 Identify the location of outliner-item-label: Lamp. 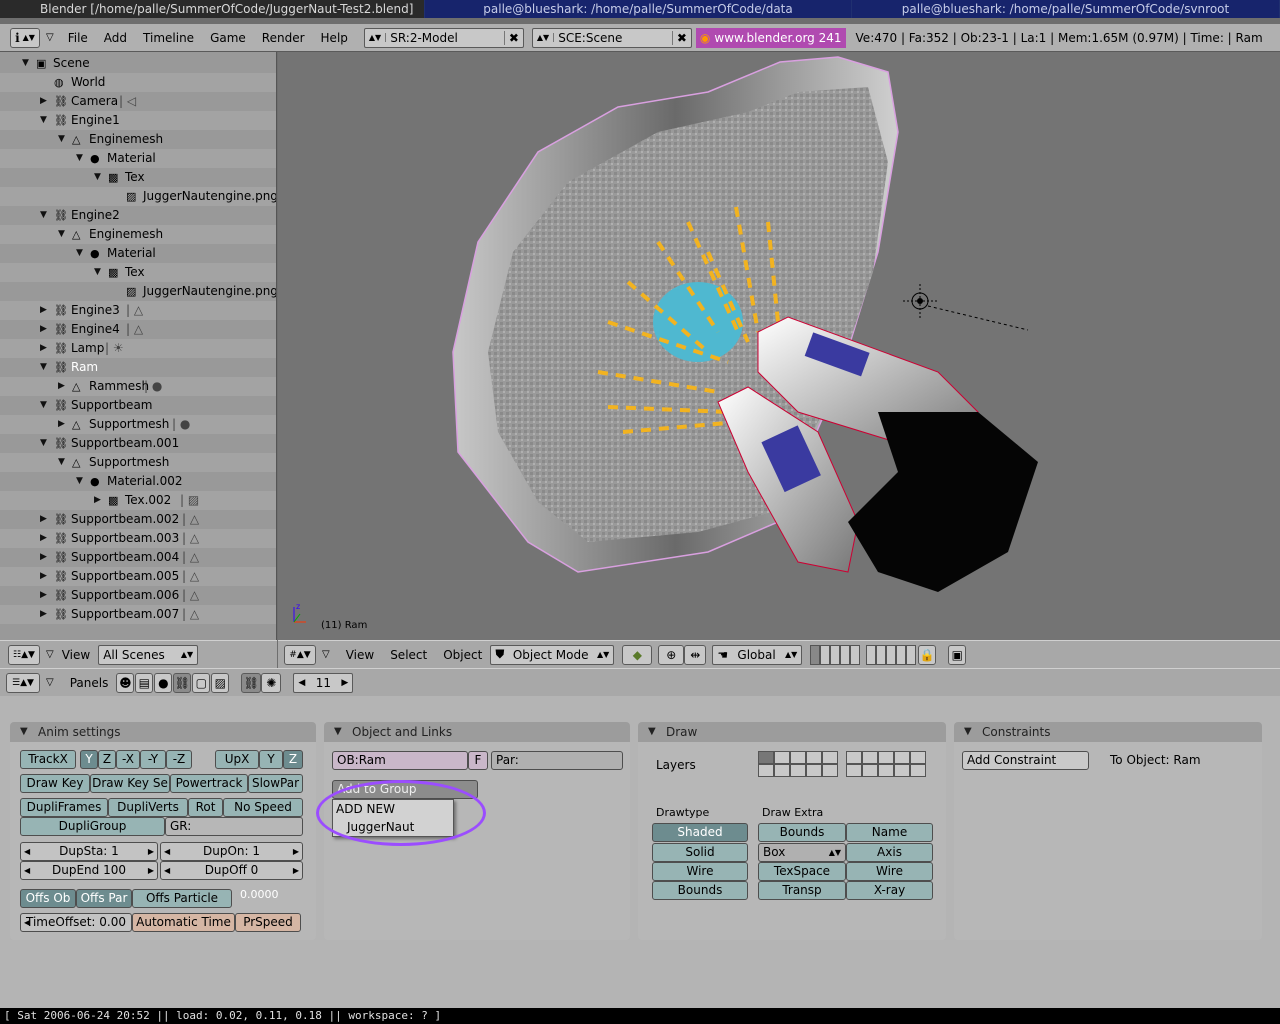
(87, 348).